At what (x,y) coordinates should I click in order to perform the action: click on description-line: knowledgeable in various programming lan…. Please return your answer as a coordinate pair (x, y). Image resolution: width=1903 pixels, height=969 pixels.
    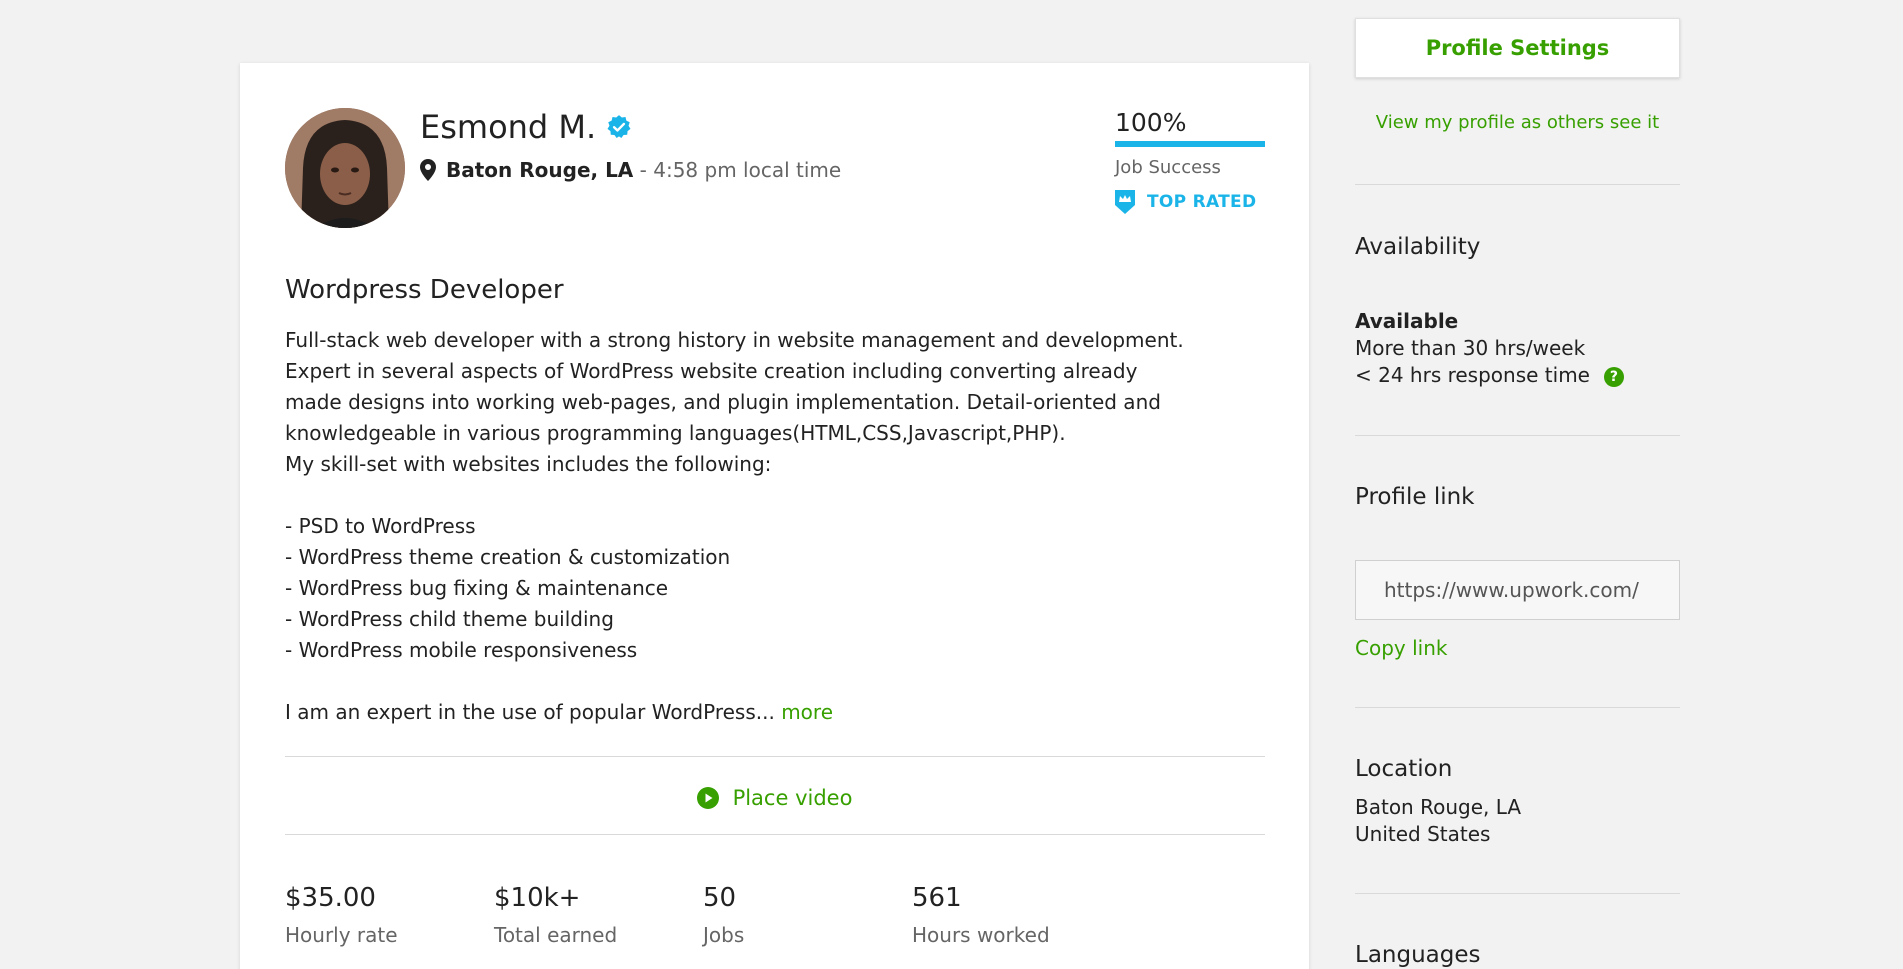
    Looking at the image, I should click on (675, 433).